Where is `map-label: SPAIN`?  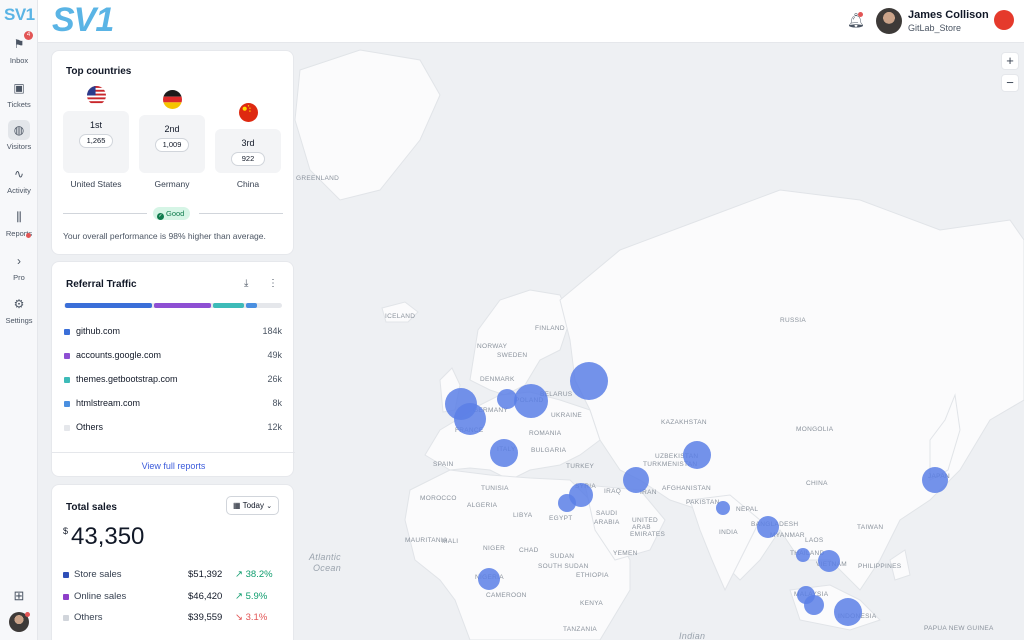
map-label: SPAIN is located at coordinates (443, 464).